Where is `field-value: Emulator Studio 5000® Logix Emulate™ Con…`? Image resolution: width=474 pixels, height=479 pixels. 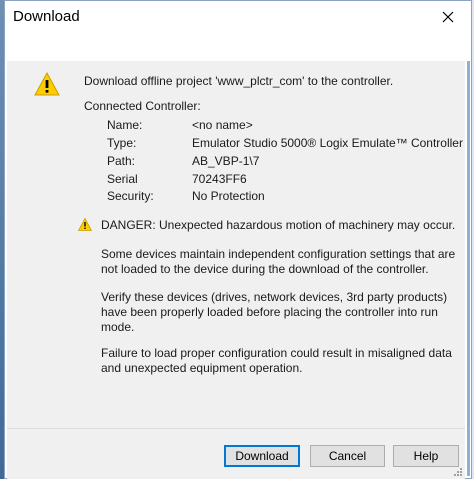 field-value: Emulator Studio 5000® Logix Emulate™ Con… is located at coordinates (327, 143).